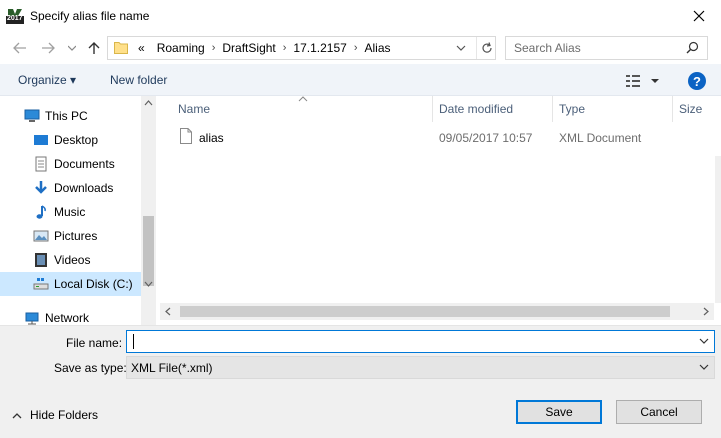  I want to click on text-cursor, so click(133, 341).